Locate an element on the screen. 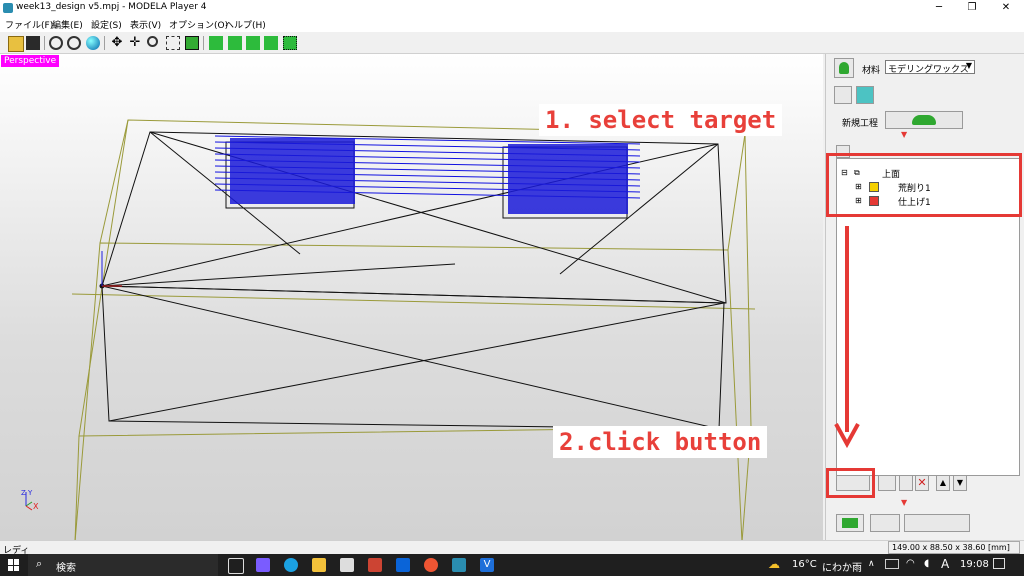 This screenshot has width=1024, height=576. delete-icon: ✕ is located at coordinates (922, 483).